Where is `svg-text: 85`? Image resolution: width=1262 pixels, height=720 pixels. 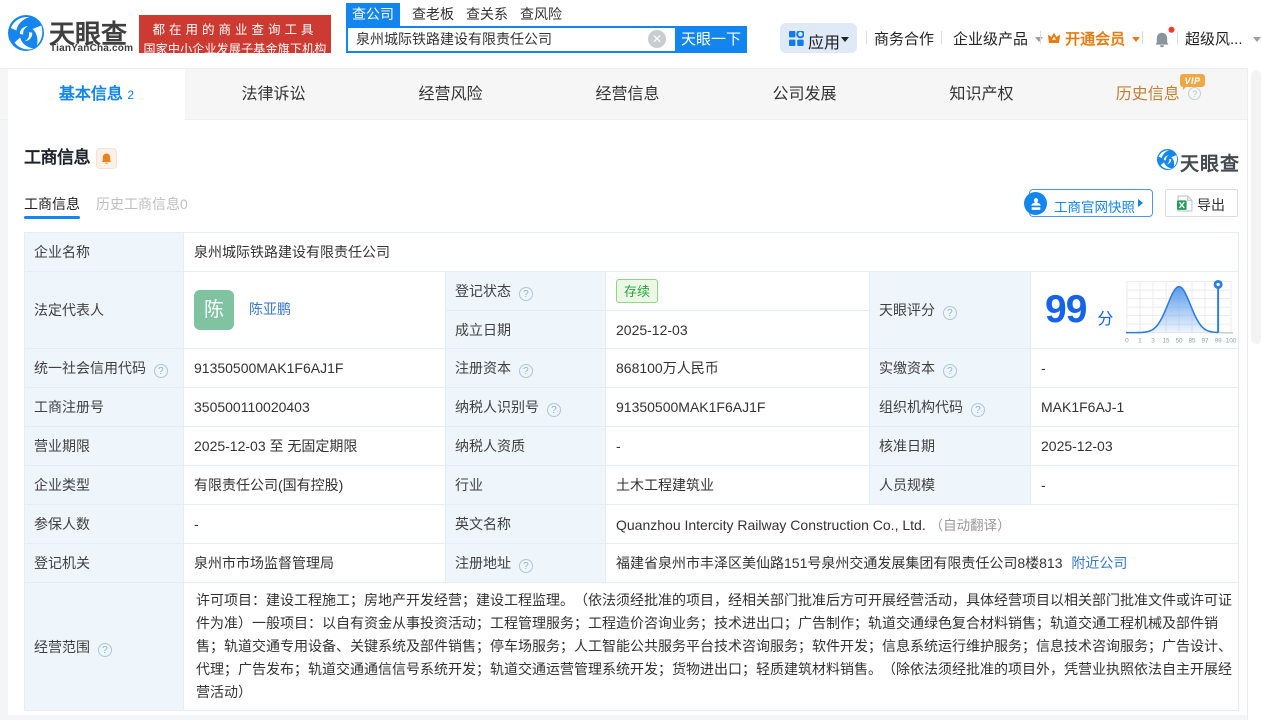 svg-text: 85 is located at coordinates (1193, 340).